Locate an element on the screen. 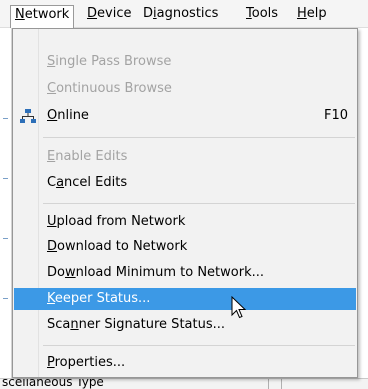 This screenshot has height=389, width=368. menubar: Network Device Diagnostics Tools Help is located at coordinates (184, 14).